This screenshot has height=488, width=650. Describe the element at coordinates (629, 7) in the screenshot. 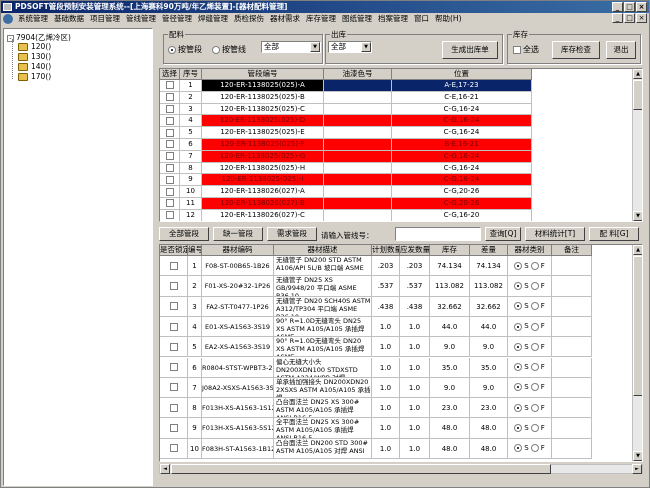

I see `maximize-button: □` at that location.